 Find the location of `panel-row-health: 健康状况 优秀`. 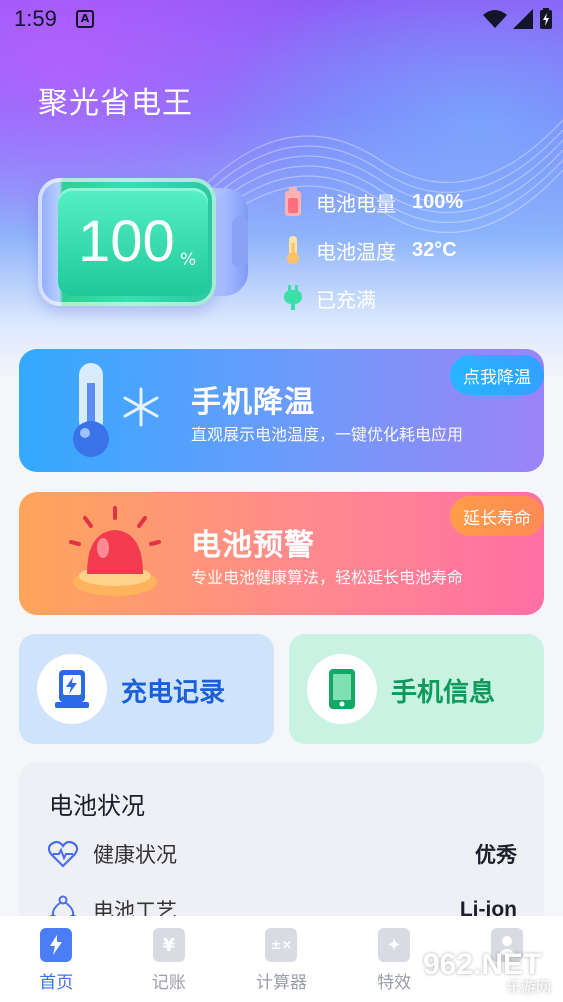

panel-row-health: 健康状况 优秀 is located at coordinates (282, 854).